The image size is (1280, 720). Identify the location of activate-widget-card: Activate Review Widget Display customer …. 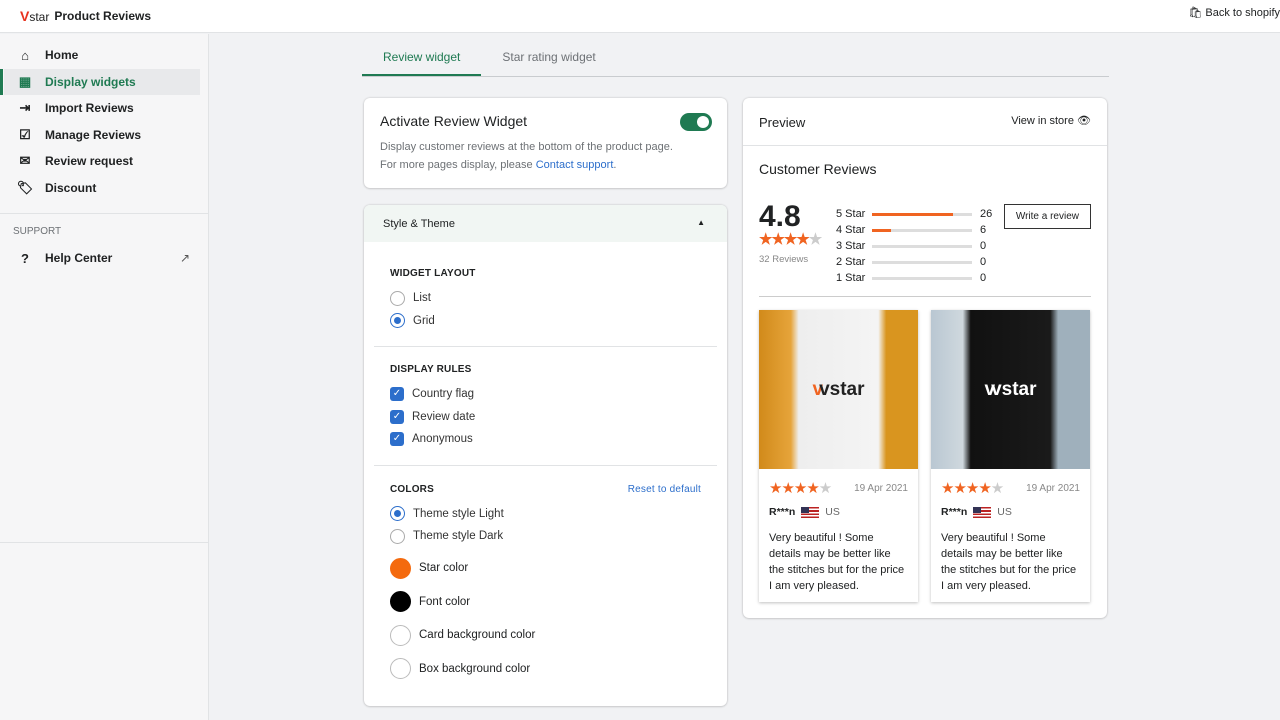
(545, 143).